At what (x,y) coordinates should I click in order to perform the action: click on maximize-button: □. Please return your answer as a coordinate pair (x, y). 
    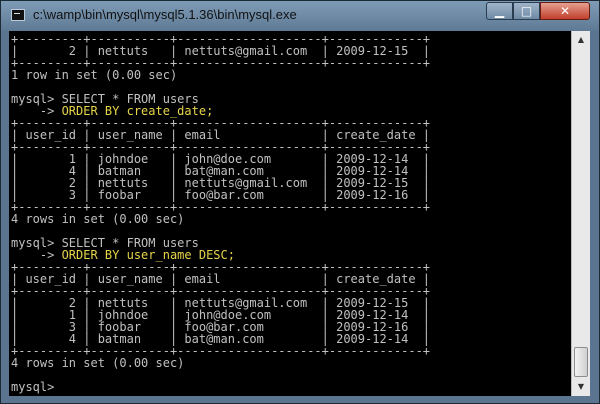
    Looking at the image, I should click on (526, 11).